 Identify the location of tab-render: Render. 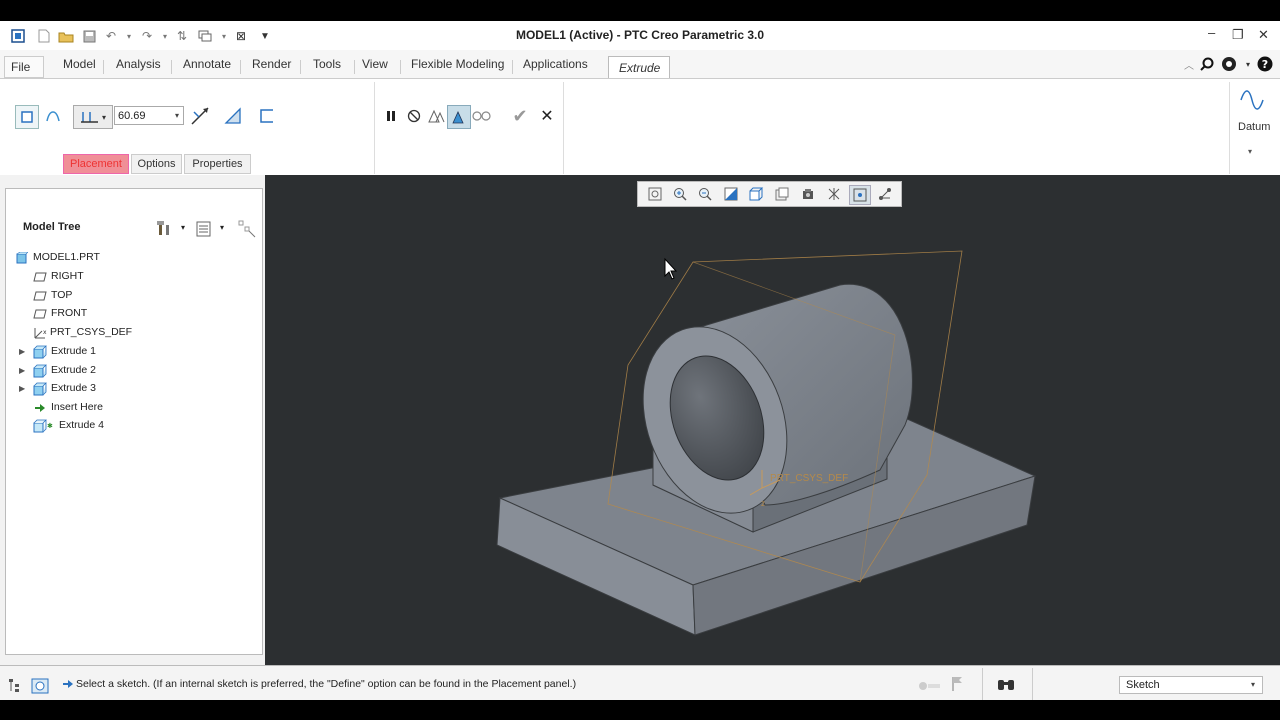
(271, 66).